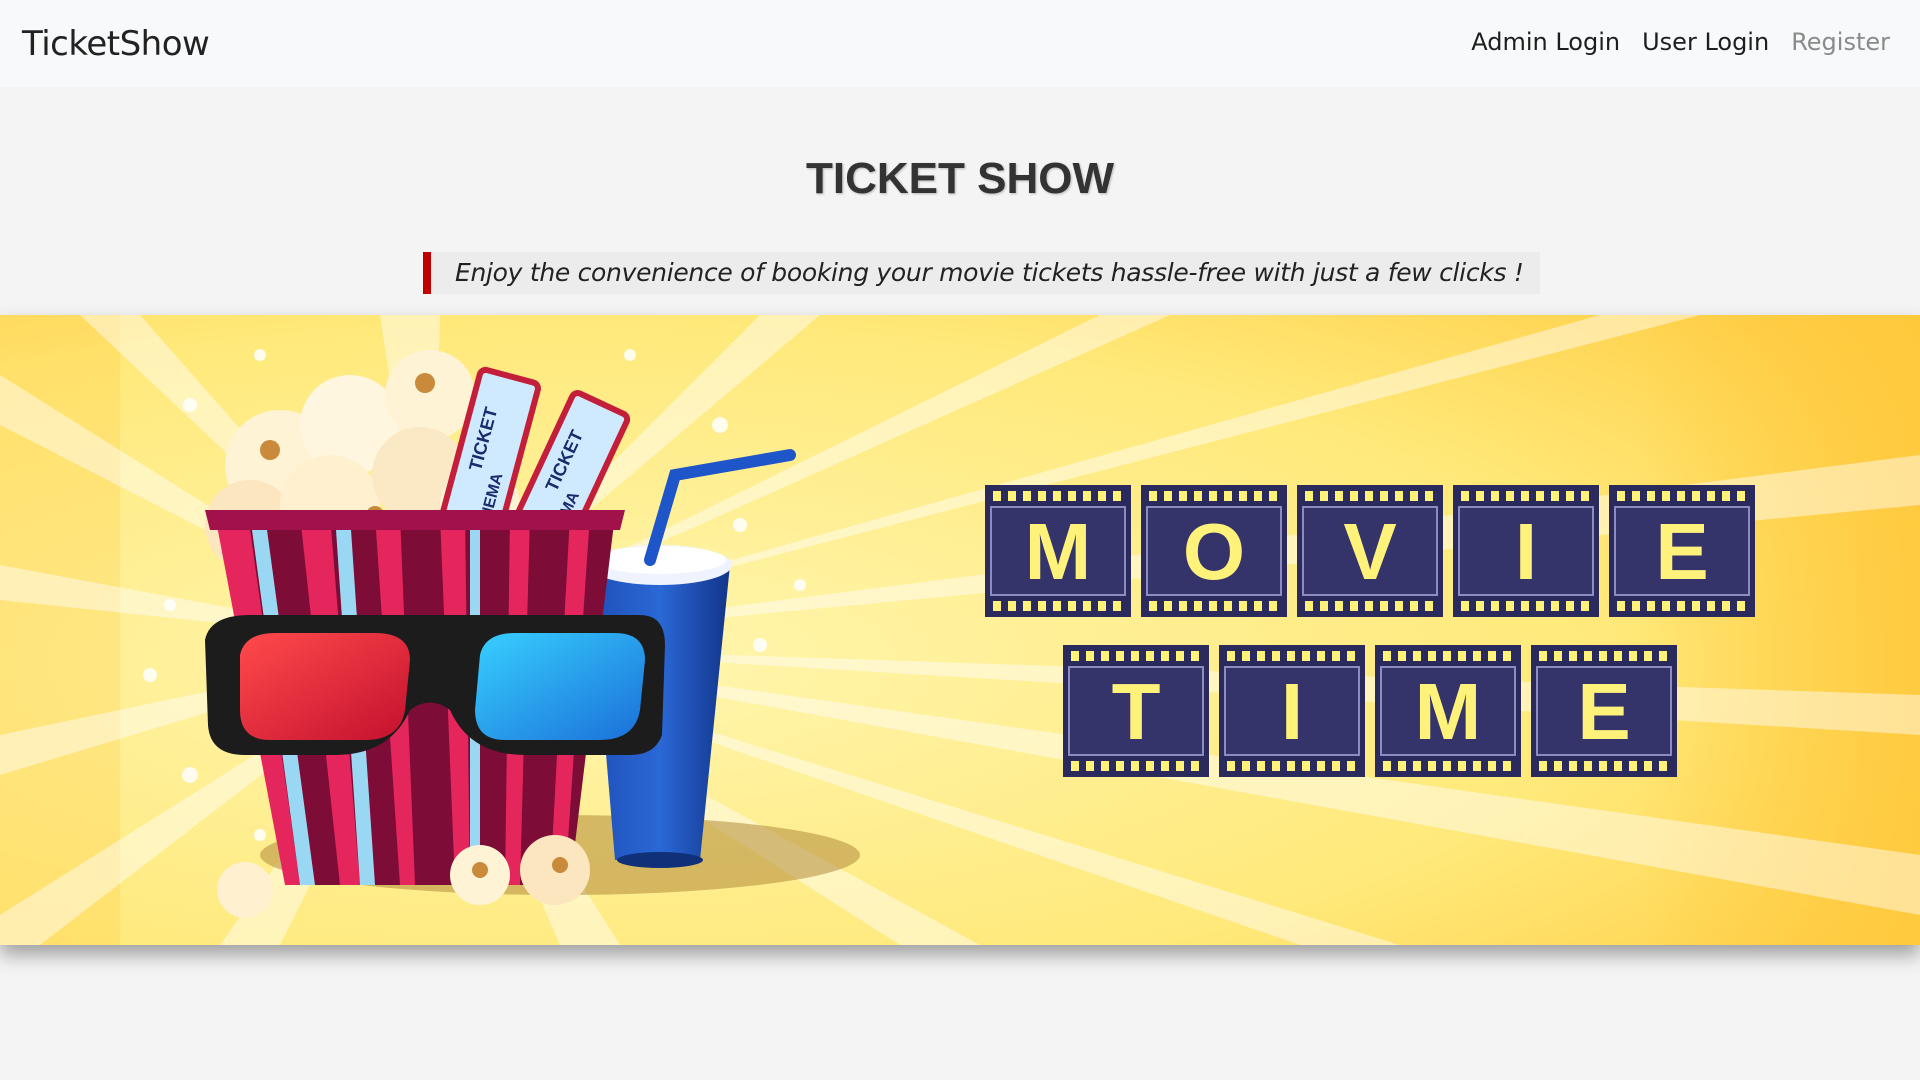 This screenshot has height=1080, width=1920. Describe the element at coordinates (116, 44) in the screenshot. I see `brand-link: TicketShow` at that location.